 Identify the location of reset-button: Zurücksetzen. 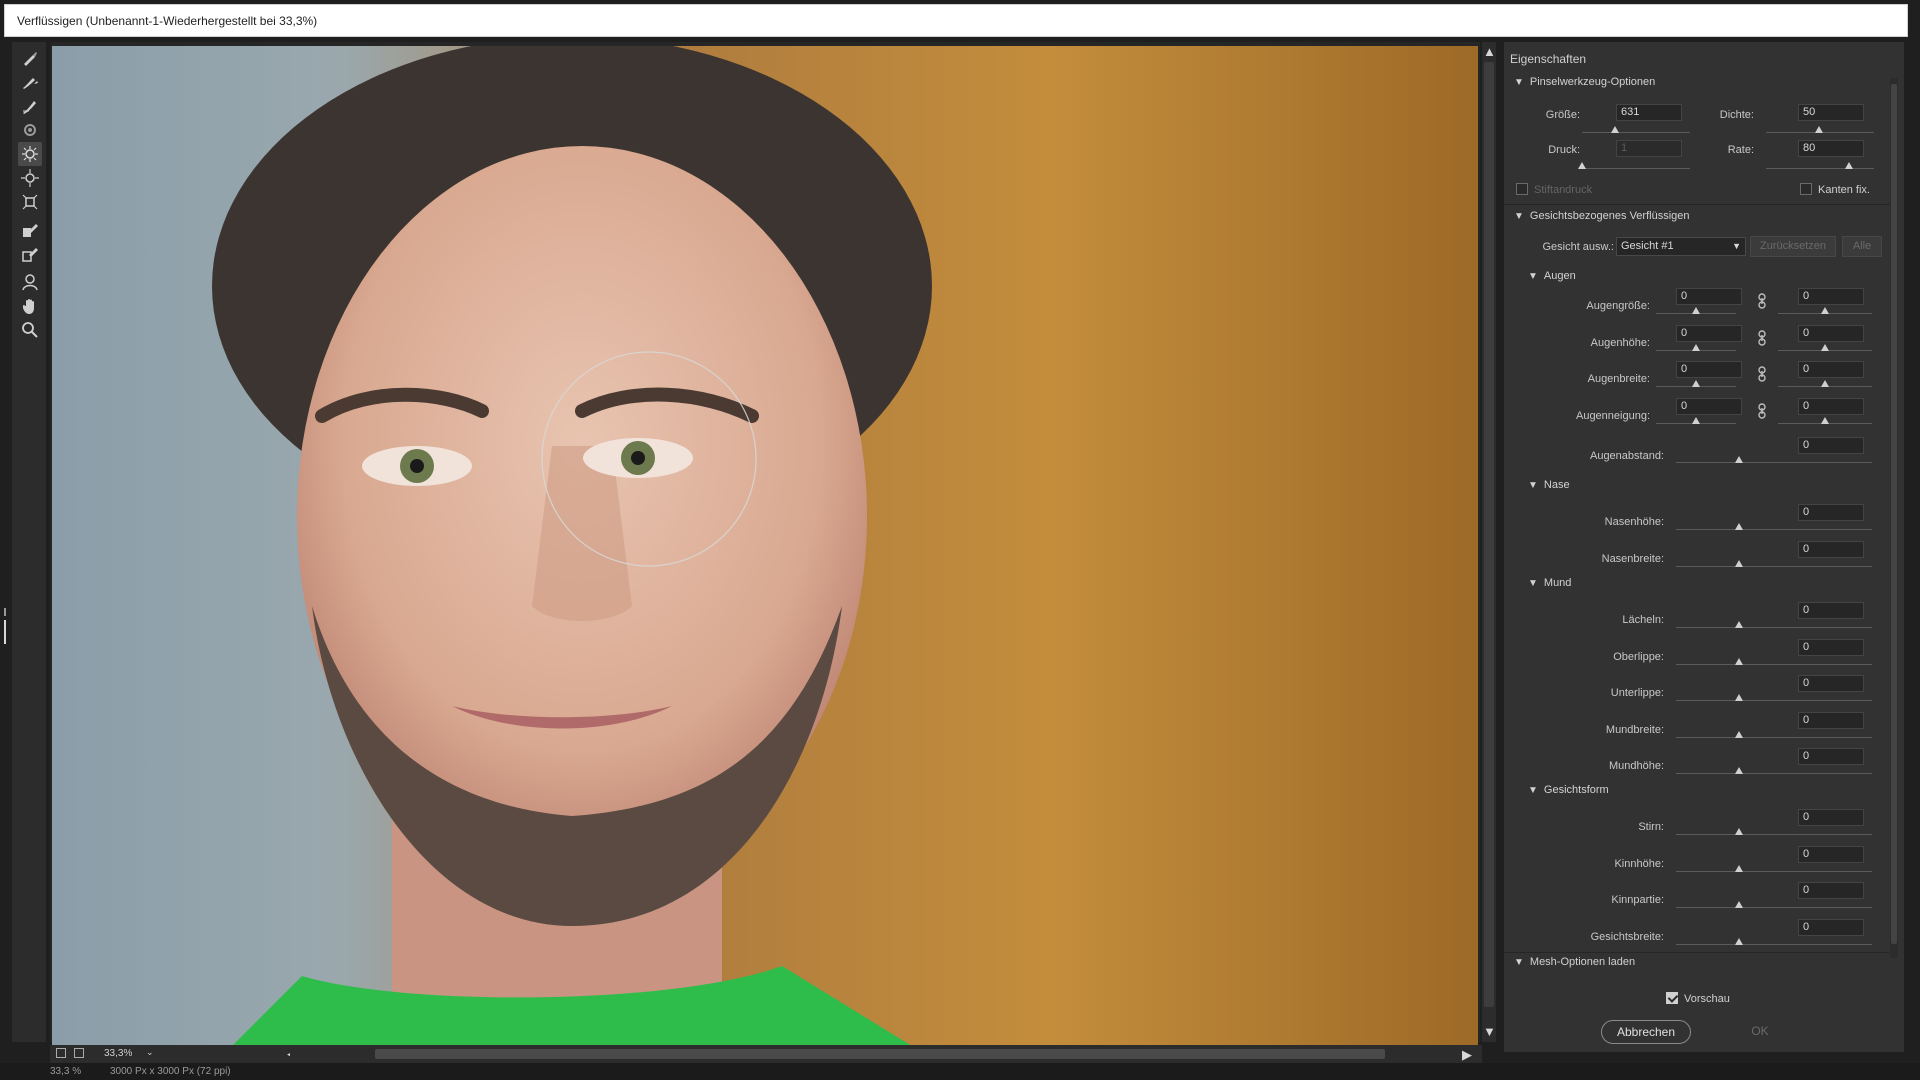
(1793, 246).